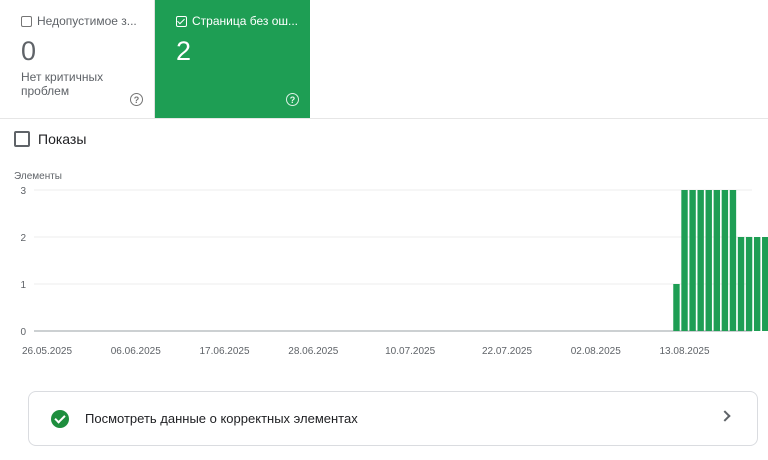 The height and width of the screenshot is (460, 768). What do you see at coordinates (38, 176) in the screenshot?
I see `y-axis-title: Элементы` at bounding box center [38, 176].